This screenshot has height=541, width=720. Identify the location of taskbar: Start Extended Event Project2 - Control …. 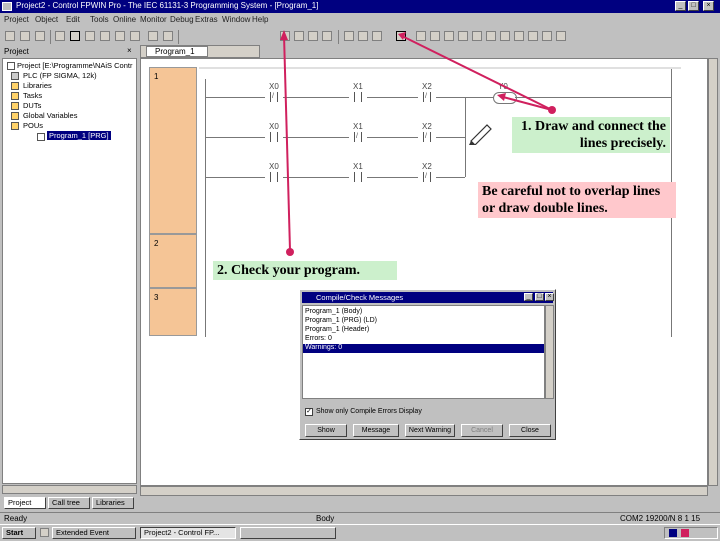
(360, 532).